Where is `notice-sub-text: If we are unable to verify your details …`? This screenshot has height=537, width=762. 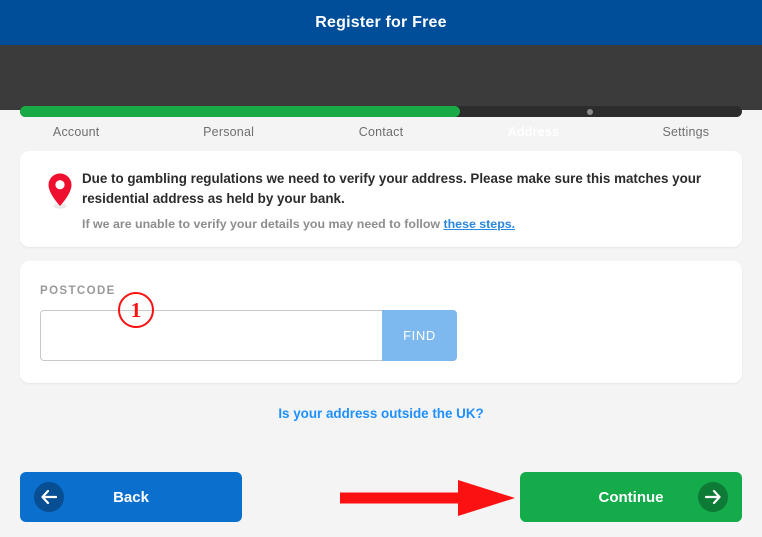
notice-sub-text: If we are unable to verify your details … is located at coordinates (402, 224).